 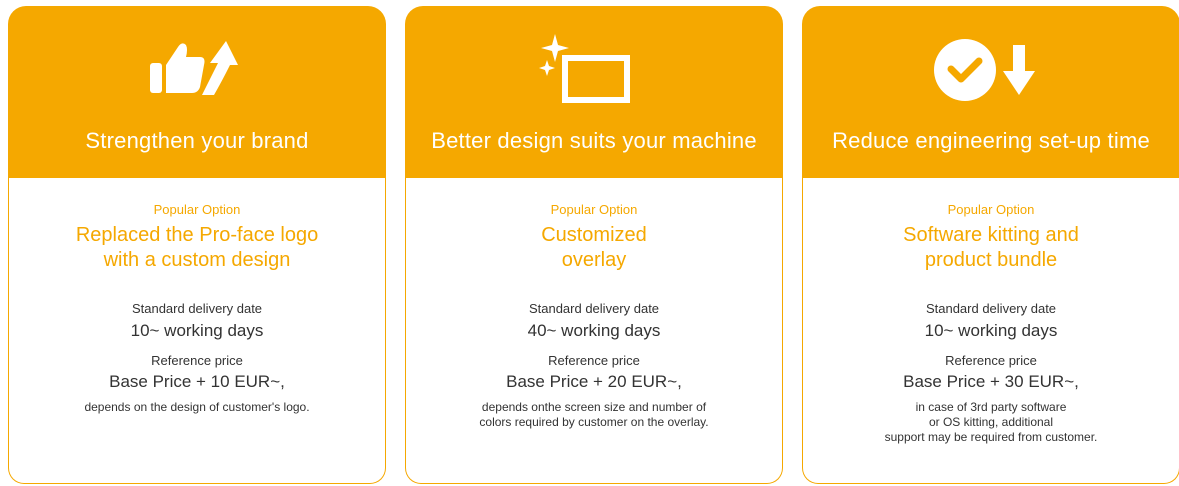 What do you see at coordinates (594, 247) in the screenshot?
I see `option-name: Customized overlay` at bounding box center [594, 247].